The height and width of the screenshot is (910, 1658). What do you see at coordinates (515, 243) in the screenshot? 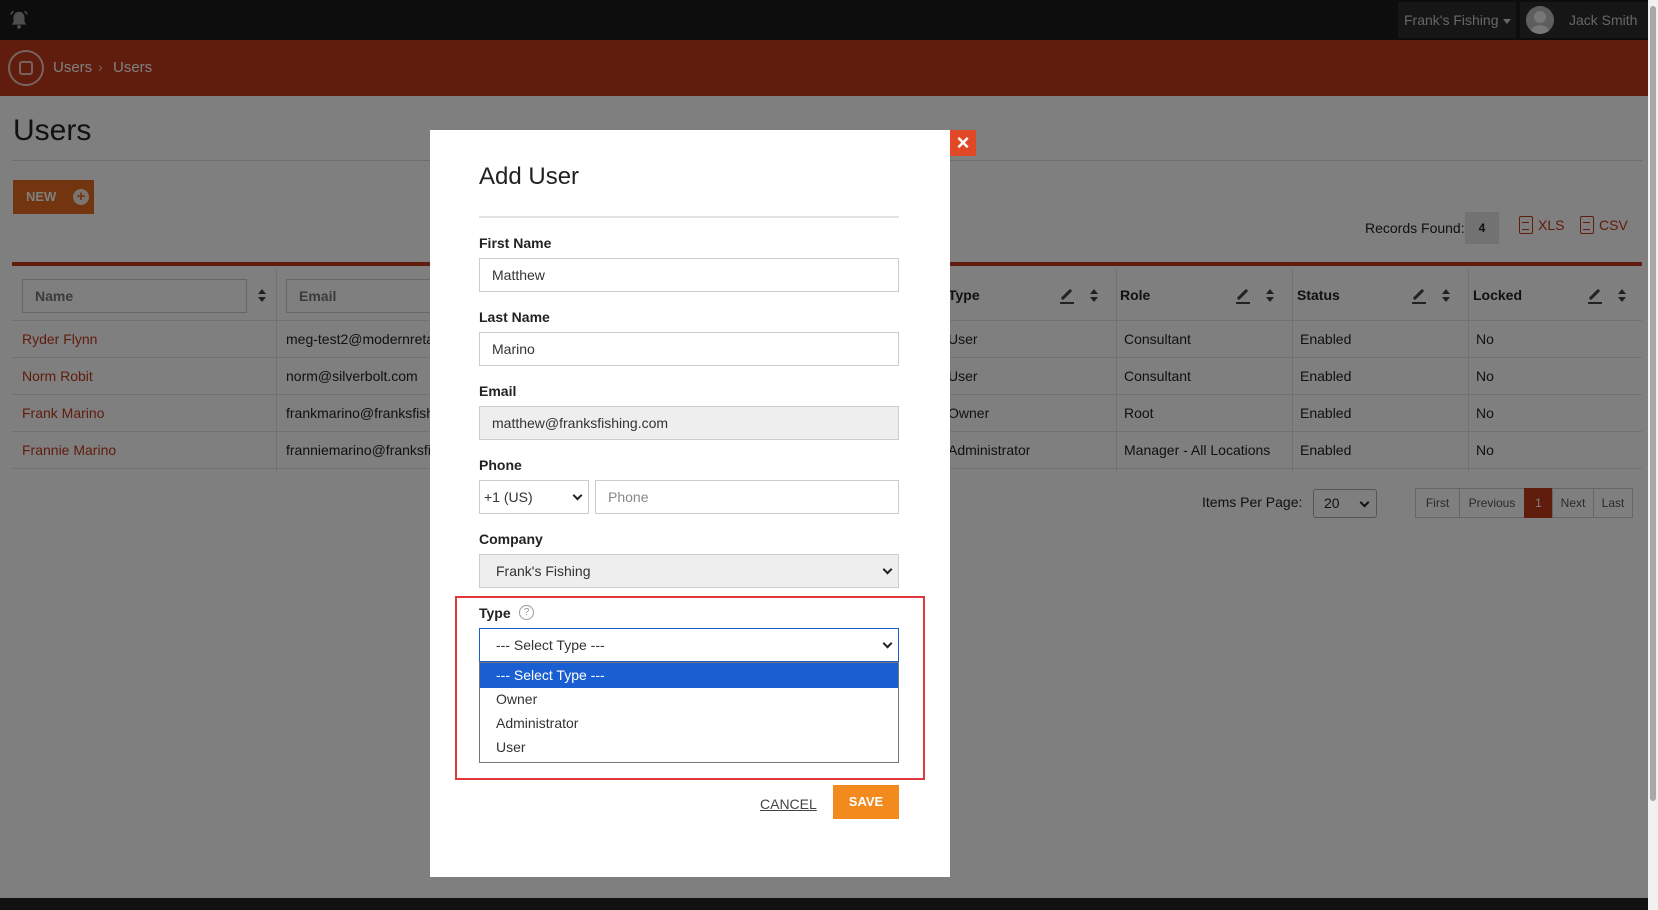
I see `first-name-label: First Name` at bounding box center [515, 243].